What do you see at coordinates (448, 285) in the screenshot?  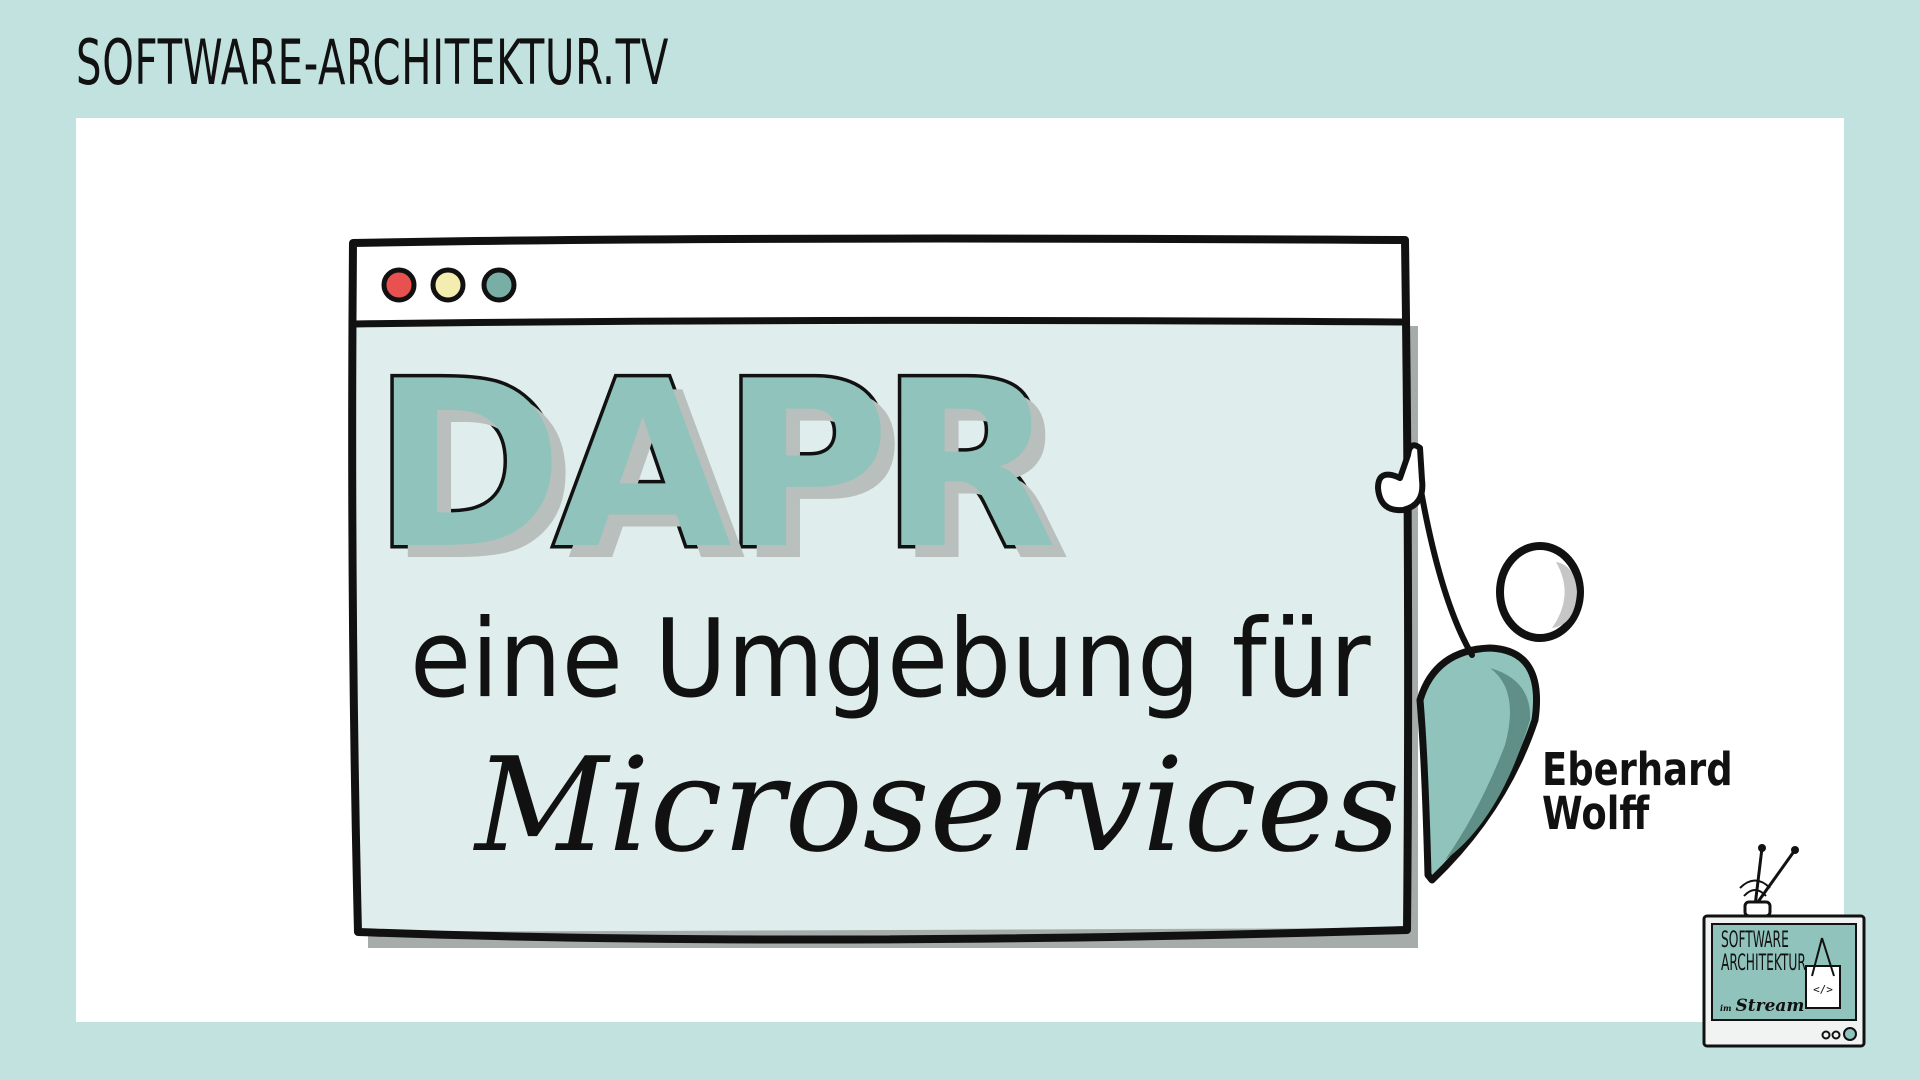 I see `window-dot-yellow` at bounding box center [448, 285].